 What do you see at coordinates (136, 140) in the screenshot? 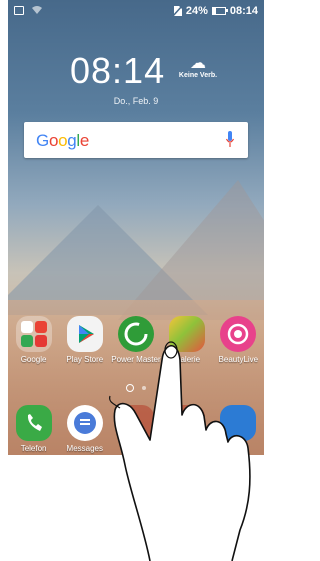
I see `google-search-bar: Google` at bounding box center [136, 140].